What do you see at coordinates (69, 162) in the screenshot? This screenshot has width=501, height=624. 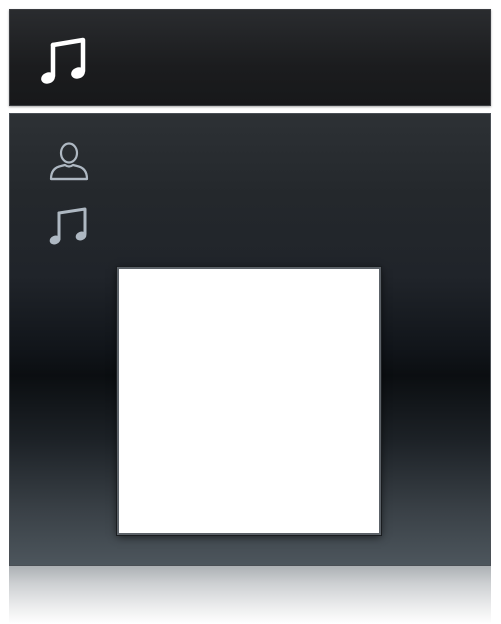 I see `person-icon` at bounding box center [69, 162].